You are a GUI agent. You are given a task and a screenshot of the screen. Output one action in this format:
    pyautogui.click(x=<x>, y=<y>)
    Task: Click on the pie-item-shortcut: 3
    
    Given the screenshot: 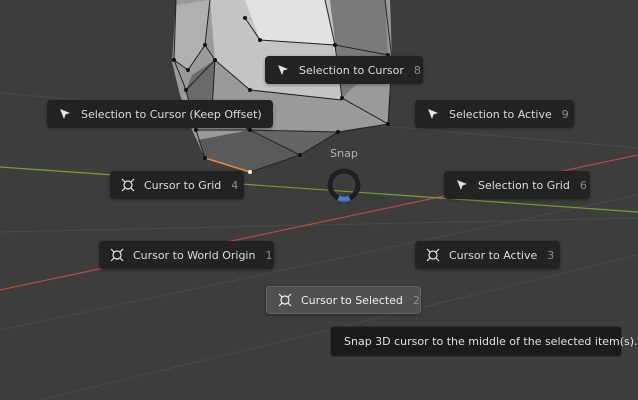 What is the action you would take?
    pyautogui.click(x=551, y=255)
    